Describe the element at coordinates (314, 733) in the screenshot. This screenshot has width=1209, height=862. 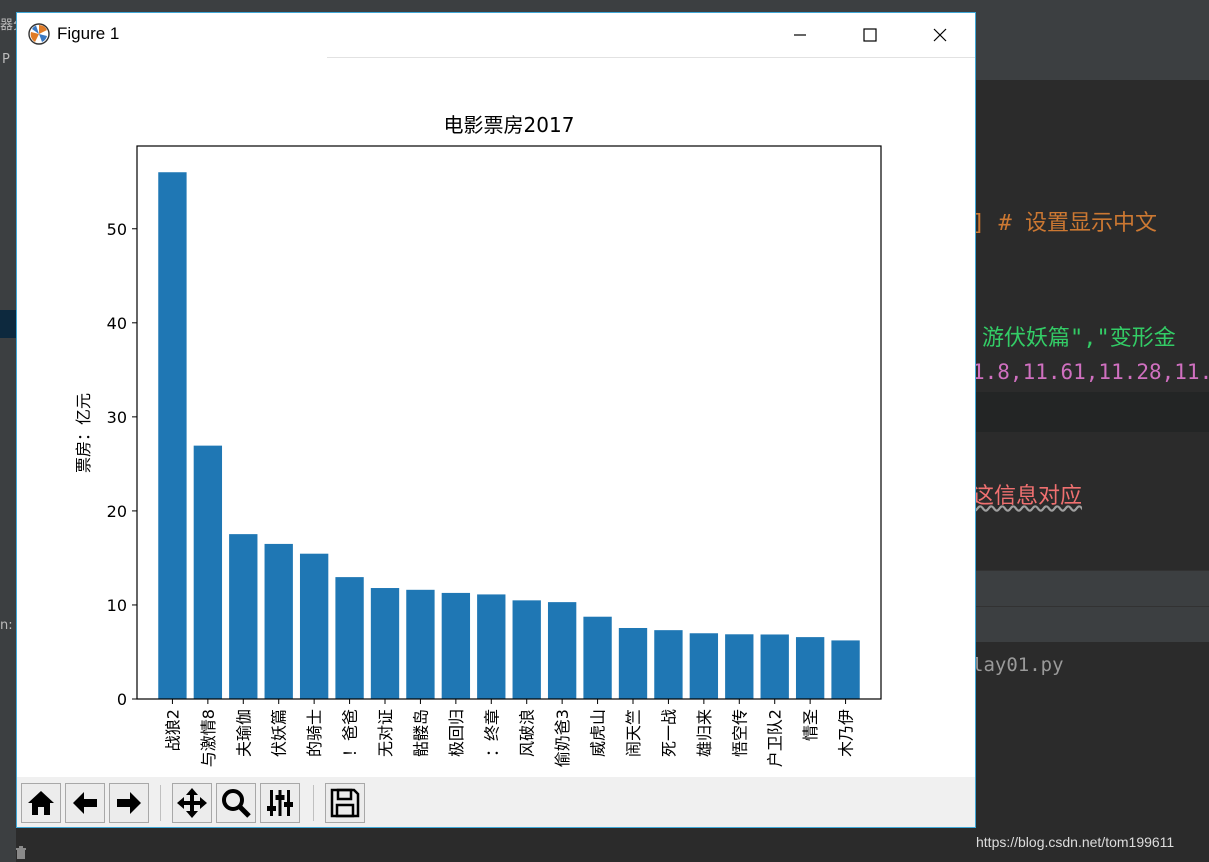
I see `x-tick-label-4: 的骑士` at that location.